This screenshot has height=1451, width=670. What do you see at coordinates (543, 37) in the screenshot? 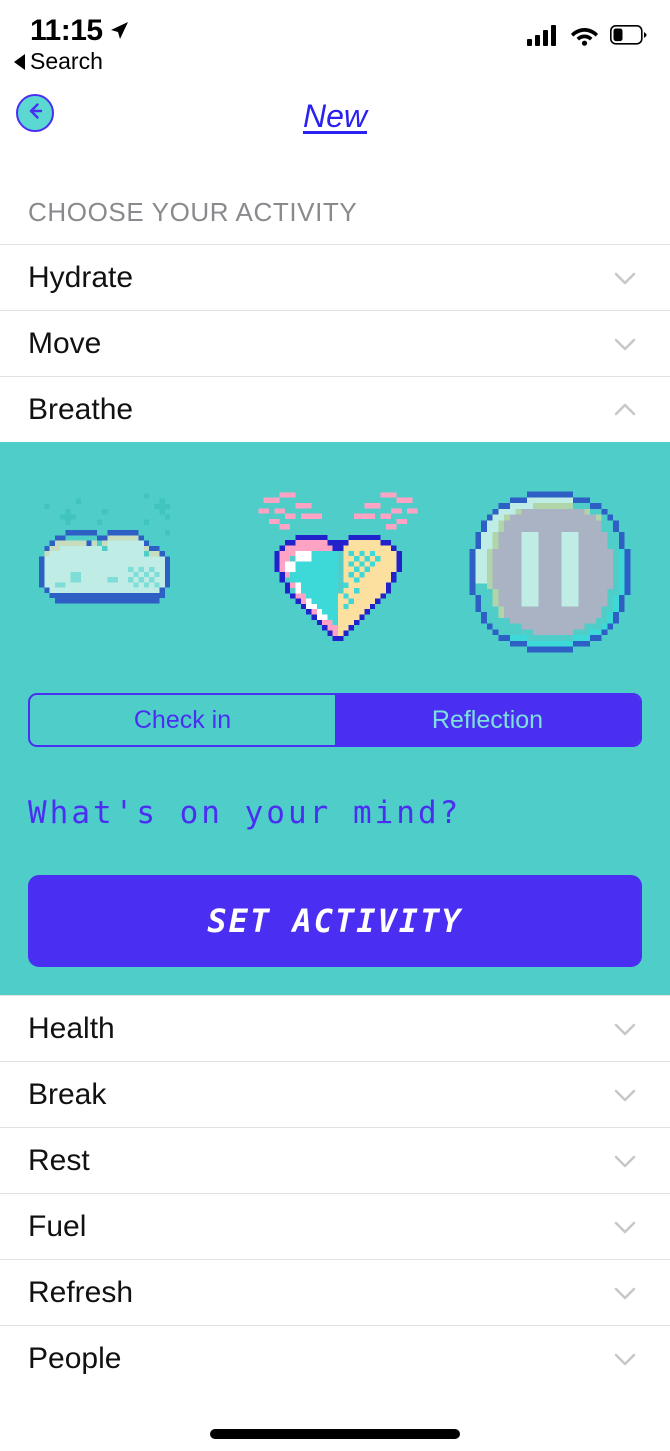
I see `cellular-signal-icon` at bounding box center [543, 37].